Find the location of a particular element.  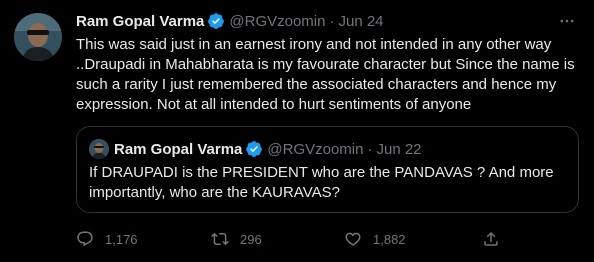

like-count: 1,882 is located at coordinates (389, 239).